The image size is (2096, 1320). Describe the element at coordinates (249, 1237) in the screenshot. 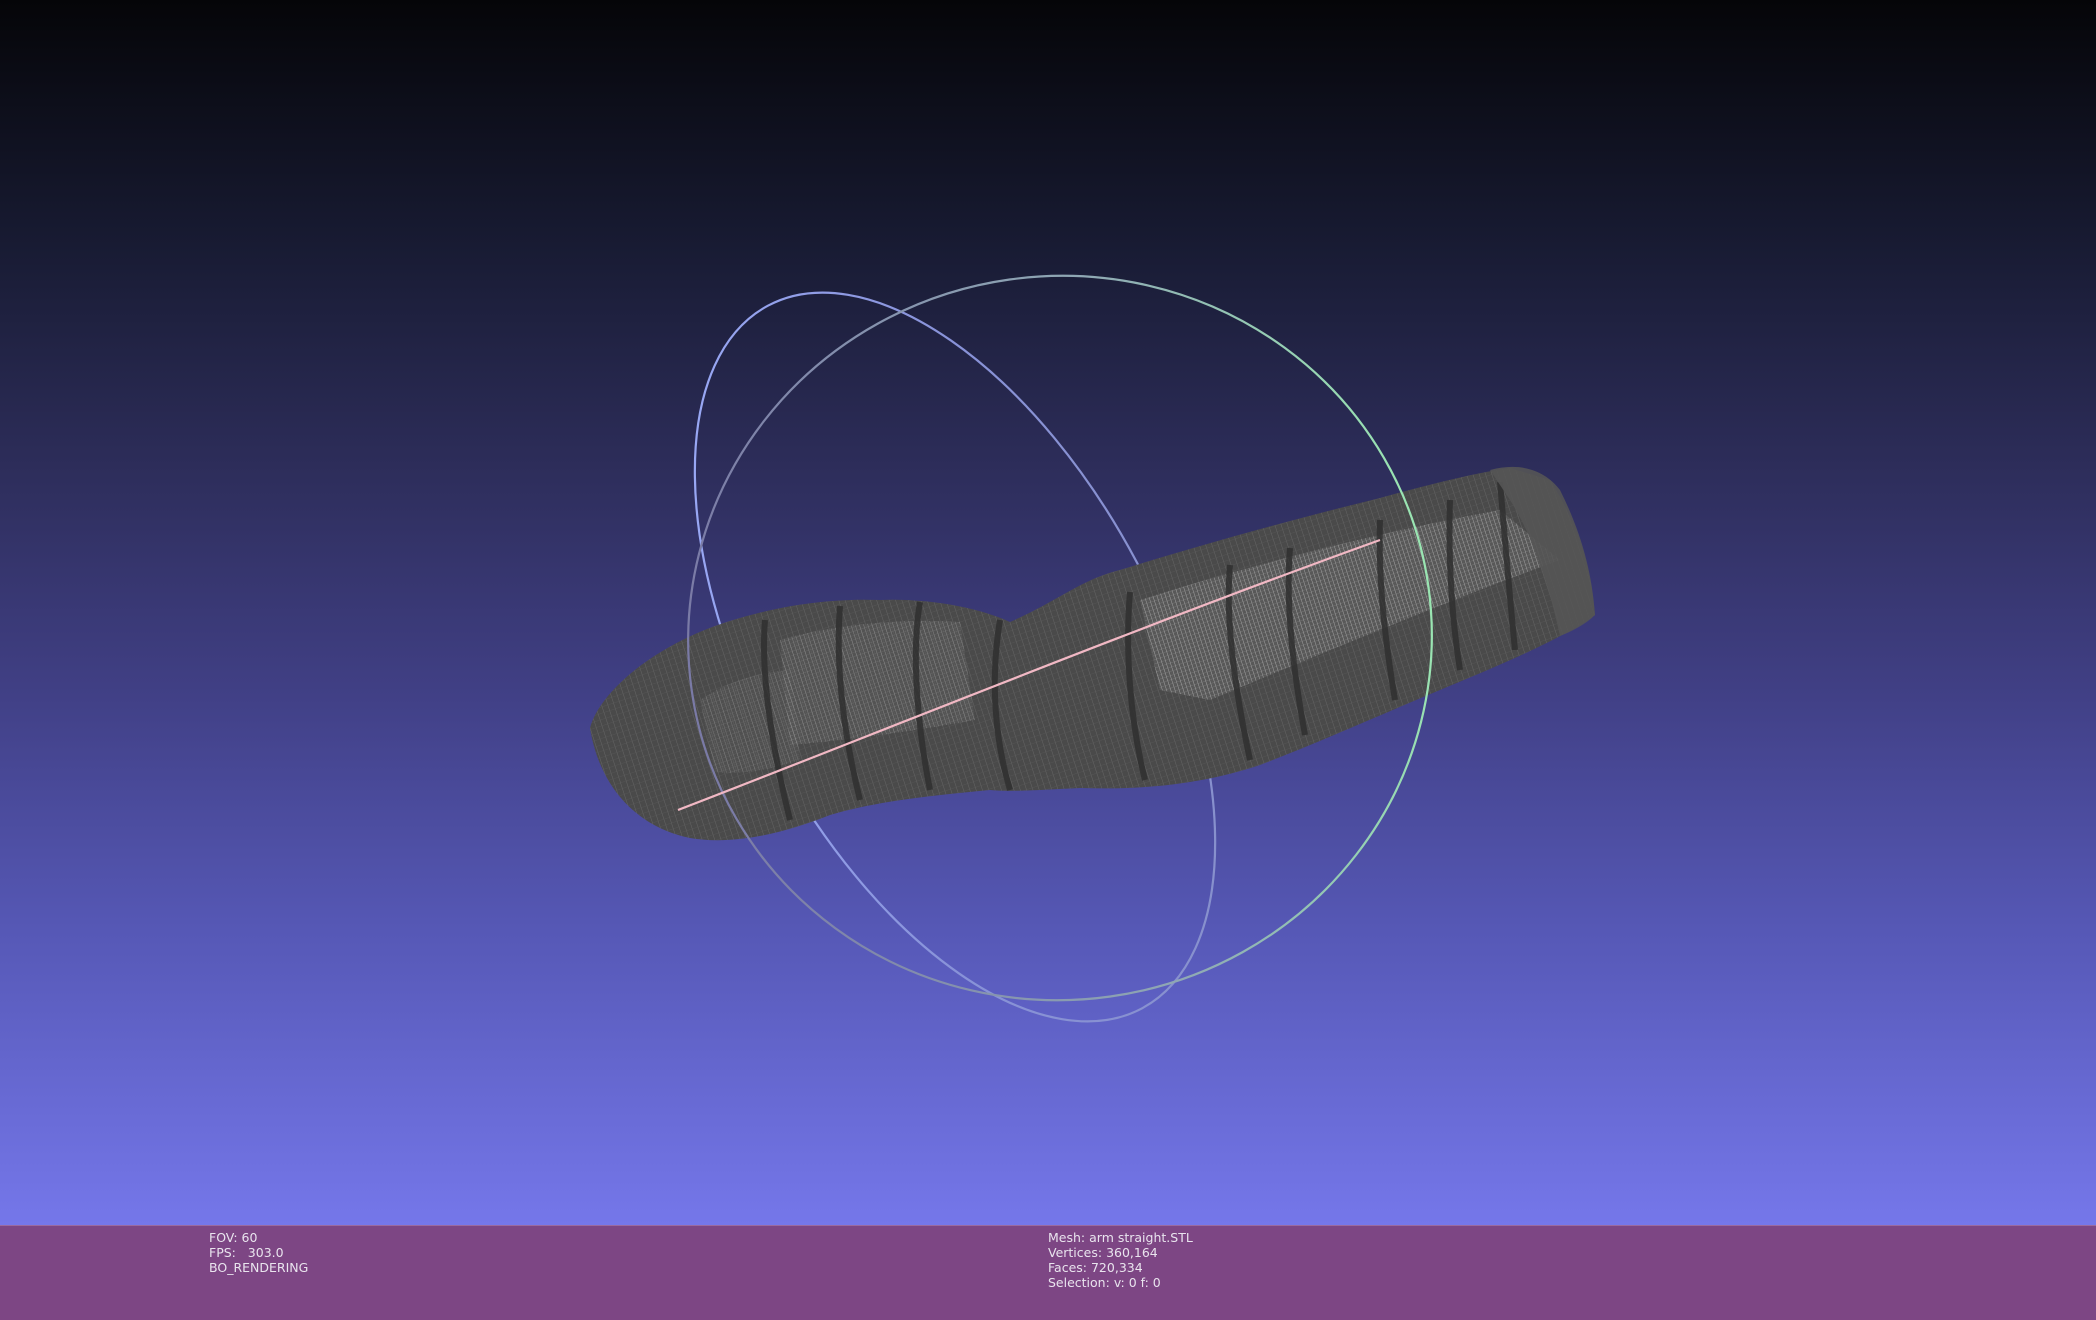

I see `fov-value: 60` at that location.